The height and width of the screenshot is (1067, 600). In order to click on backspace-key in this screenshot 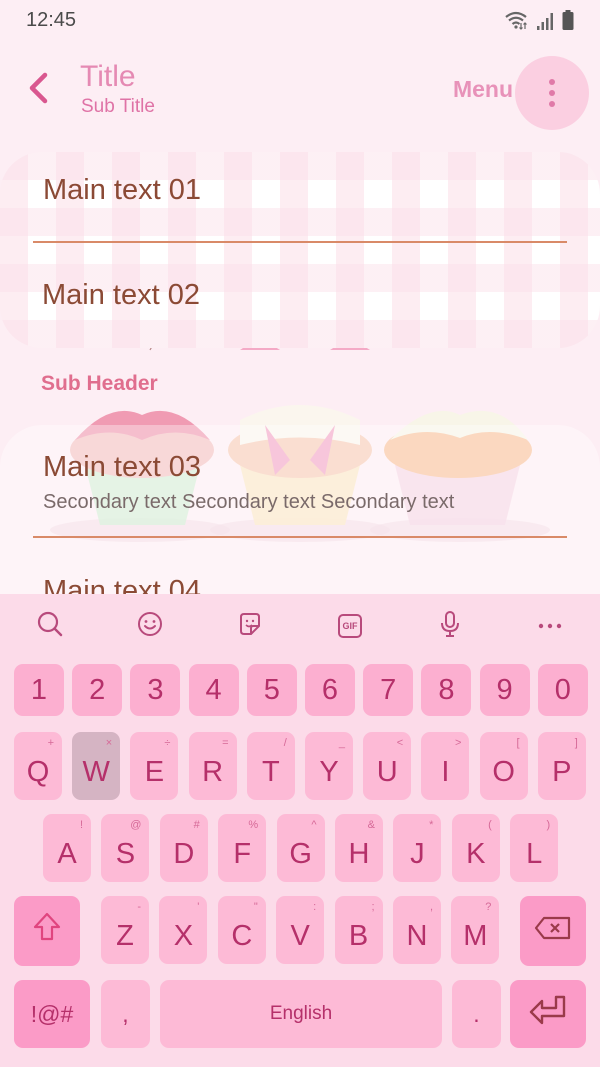, I will do `click(553, 931)`.